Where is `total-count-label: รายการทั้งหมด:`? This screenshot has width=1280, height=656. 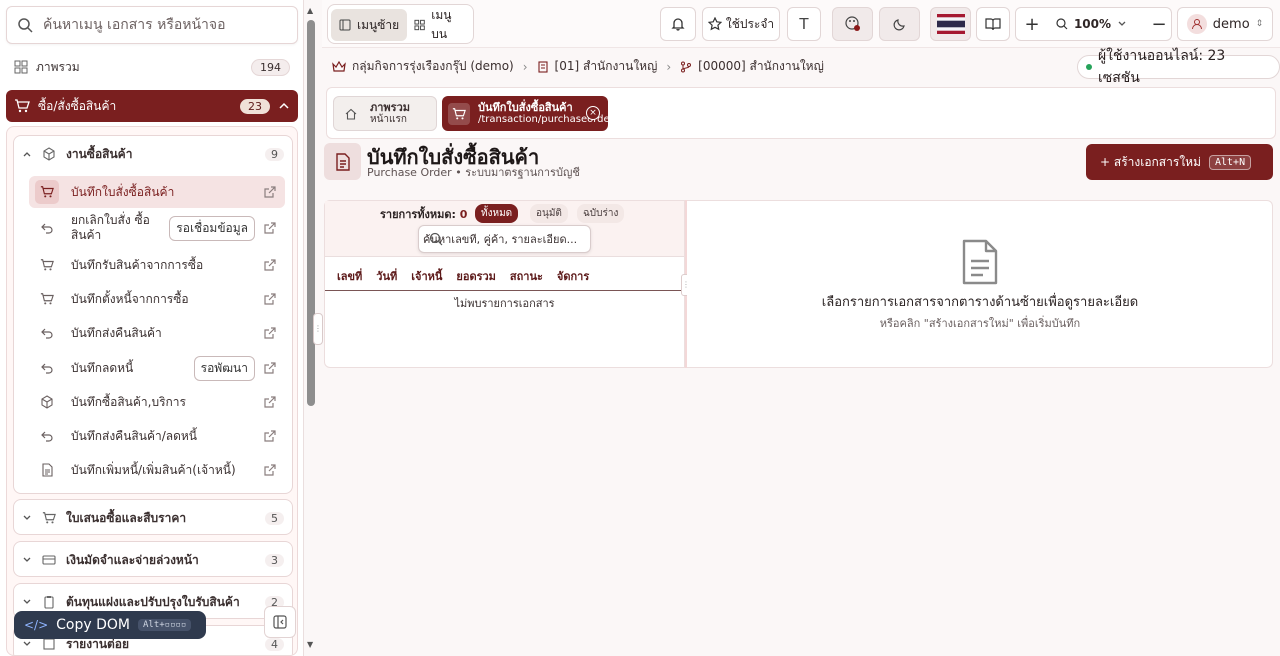
total-count-label: รายการทั้งหมด: is located at coordinates (418, 214).